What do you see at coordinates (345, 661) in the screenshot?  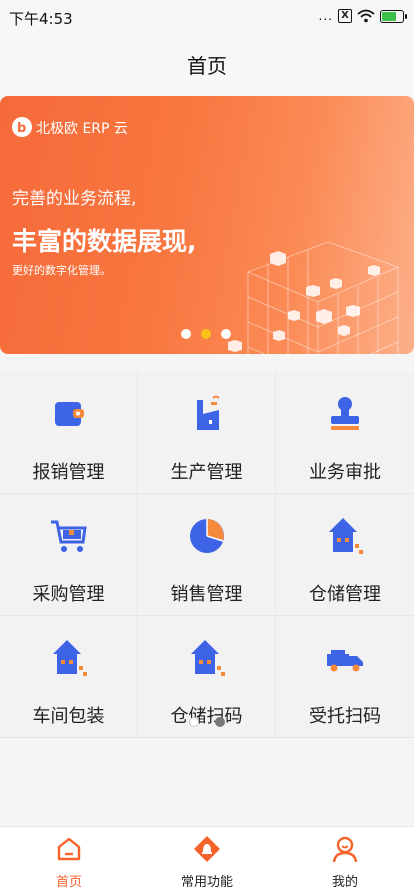 I see `truck-icon` at bounding box center [345, 661].